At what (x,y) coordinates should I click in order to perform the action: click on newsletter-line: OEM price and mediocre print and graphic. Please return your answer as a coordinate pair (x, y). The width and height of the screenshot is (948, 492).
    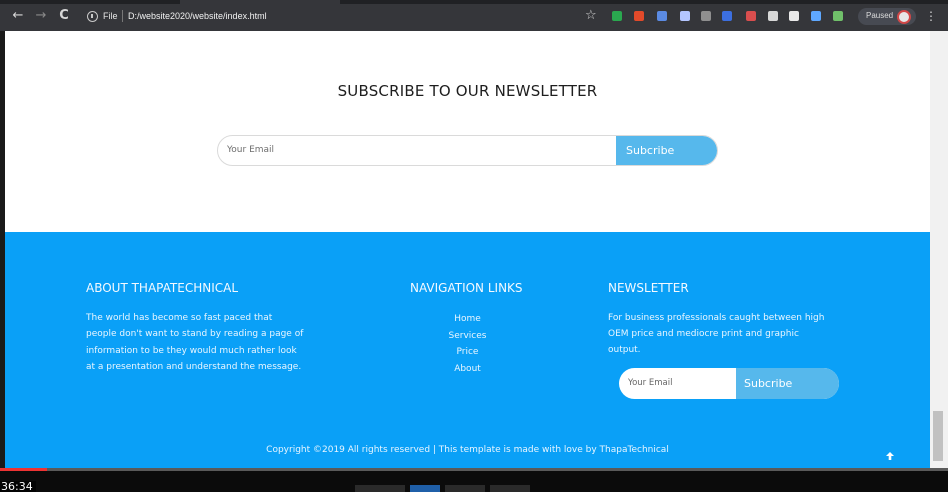
    Looking at the image, I should click on (703, 334).